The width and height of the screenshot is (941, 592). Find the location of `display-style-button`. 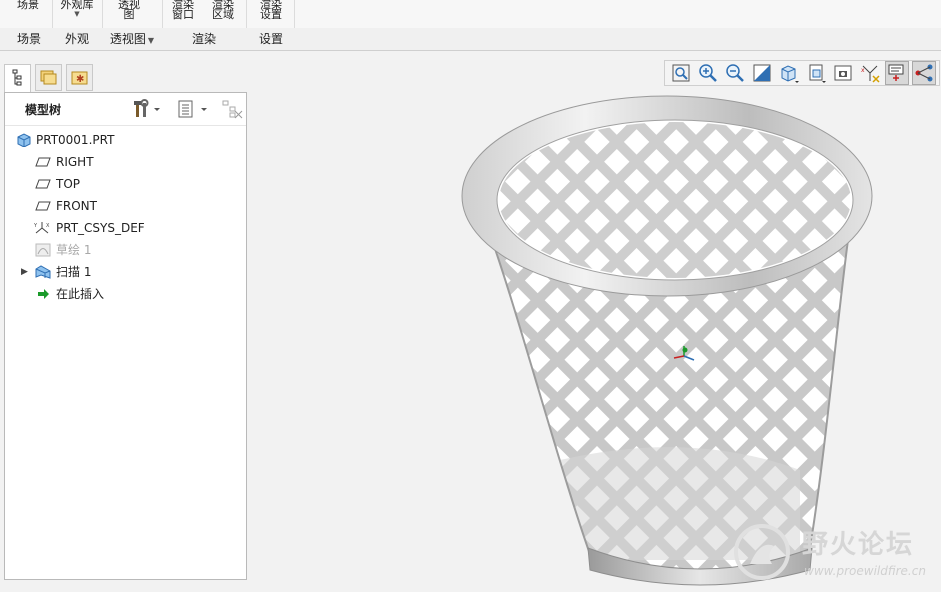

display-style-button is located at coordinates (789, 73).